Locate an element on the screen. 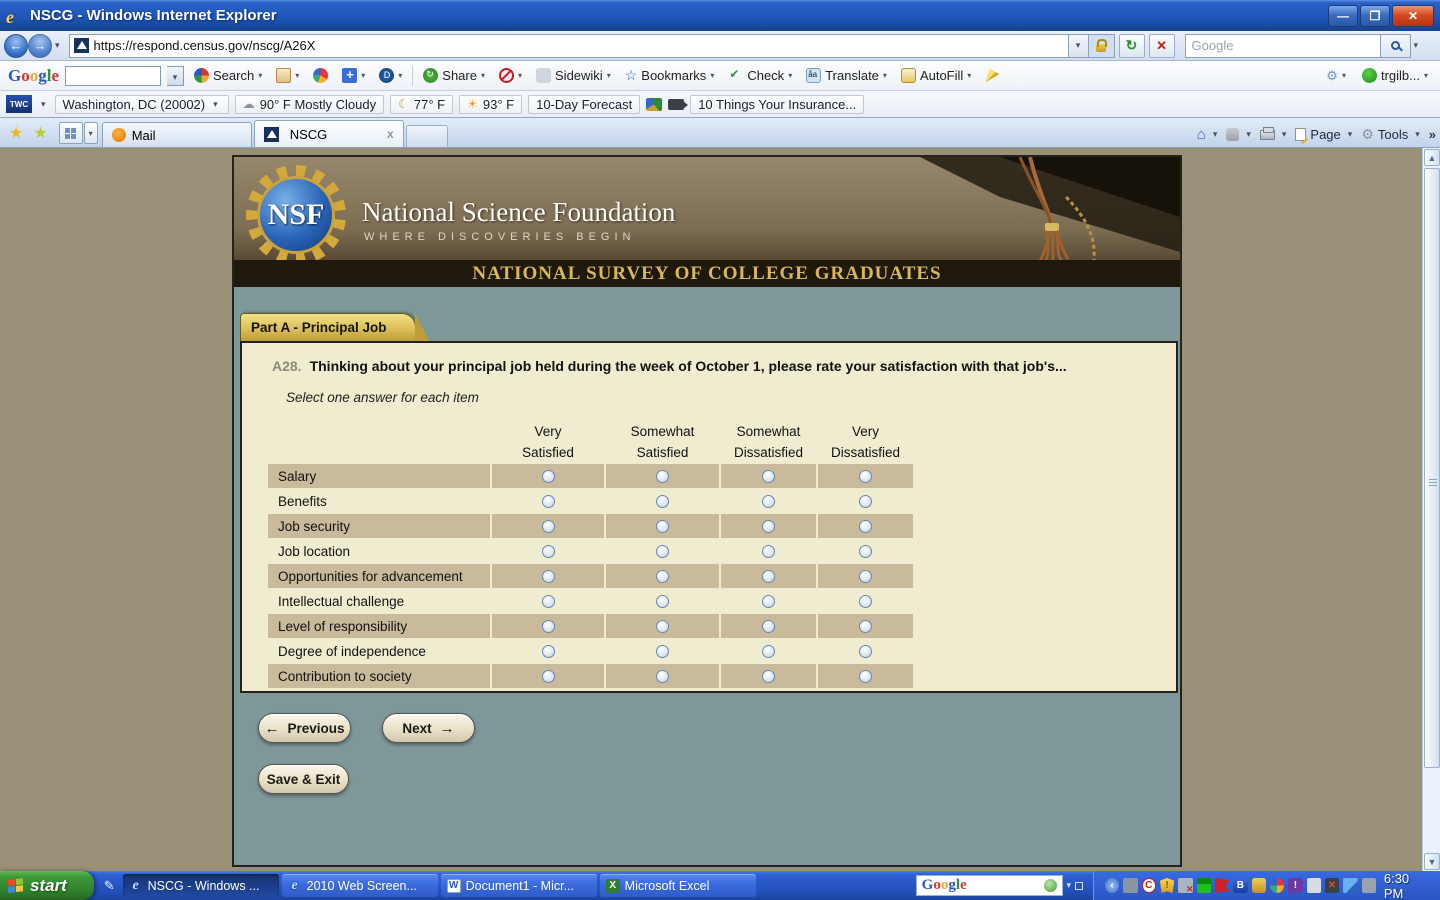 This screenshot has width=1440, height=900. tray-camera-icon is located at coordinates (1258, 885).